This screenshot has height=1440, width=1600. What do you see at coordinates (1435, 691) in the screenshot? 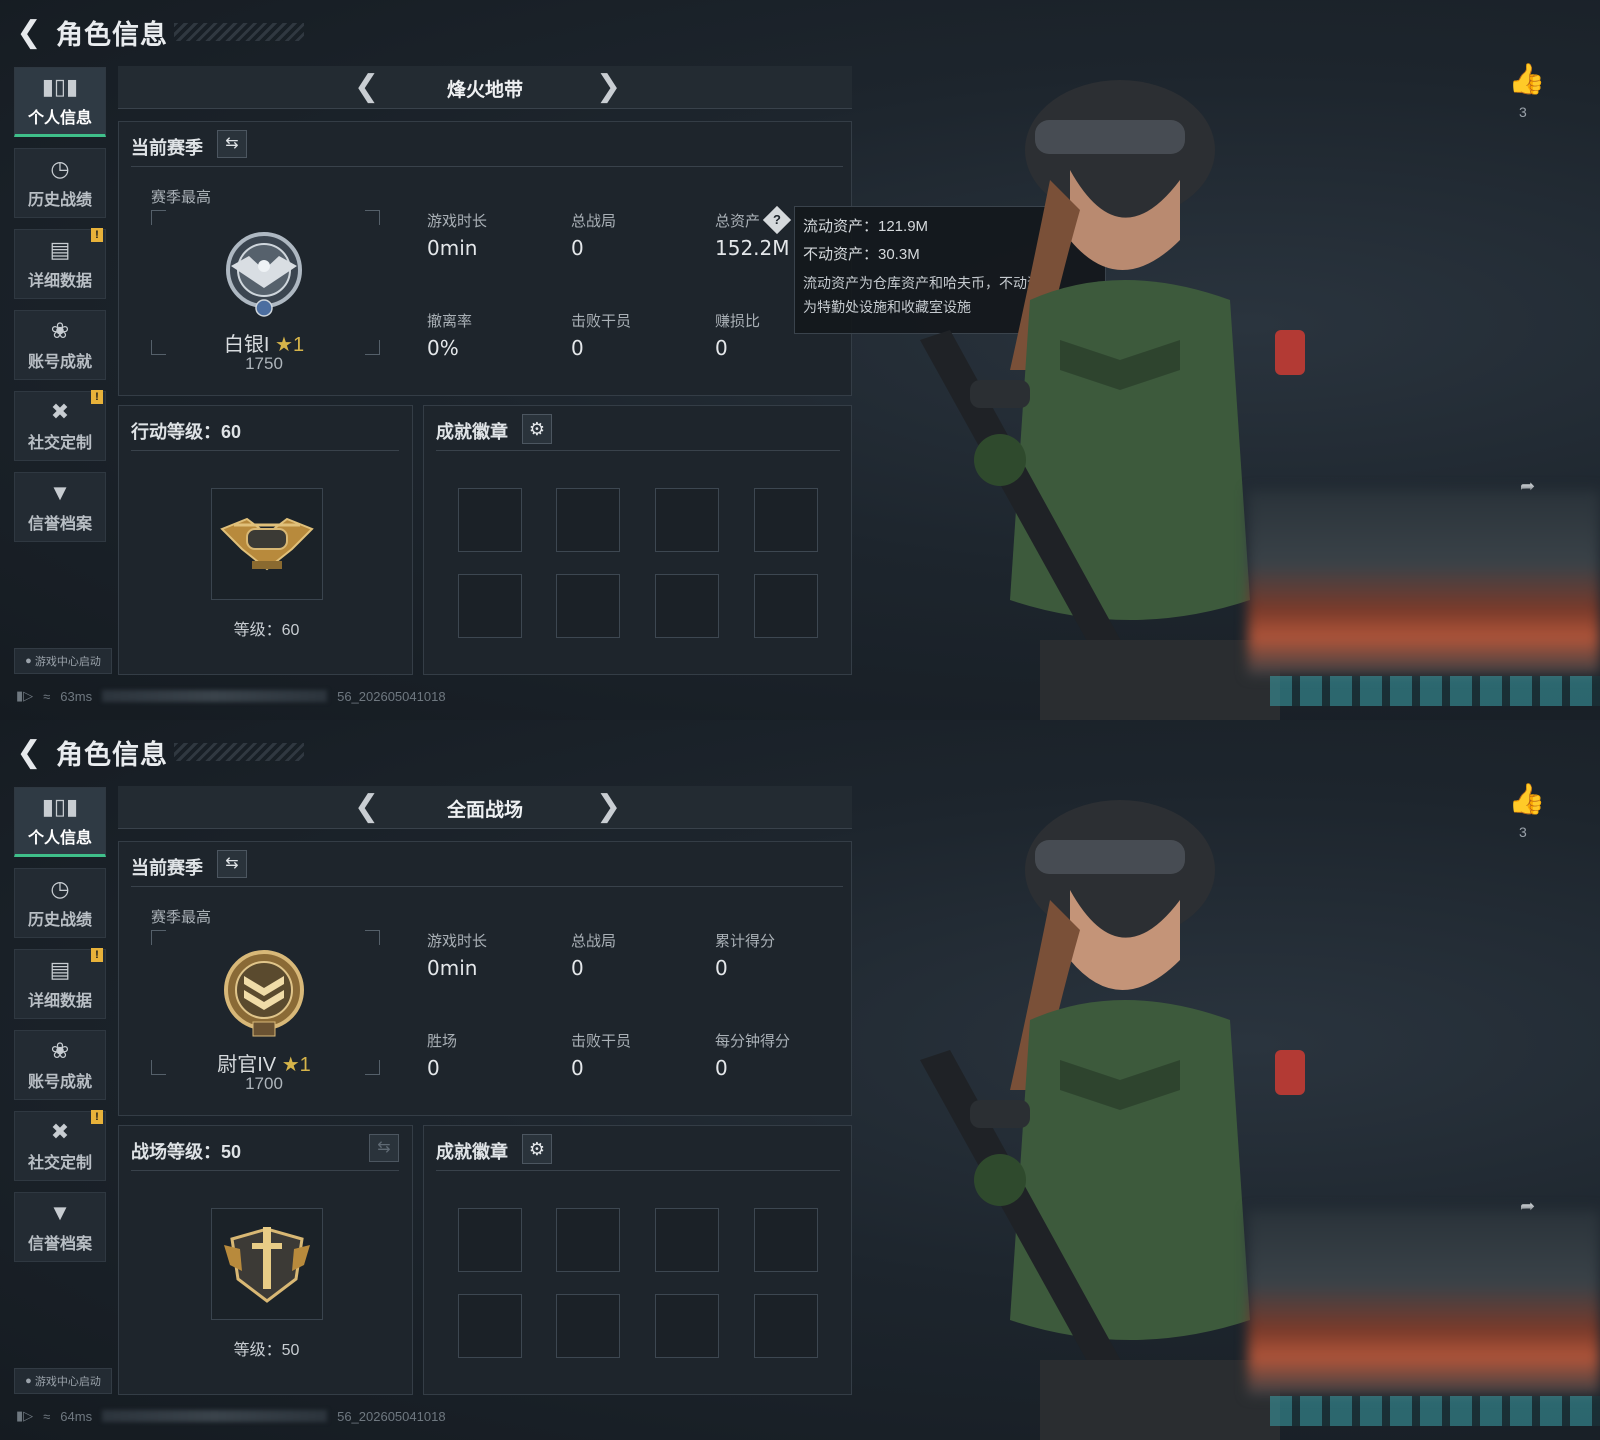
I see `floor-light-decoration` at bounding box center [1435, 691].